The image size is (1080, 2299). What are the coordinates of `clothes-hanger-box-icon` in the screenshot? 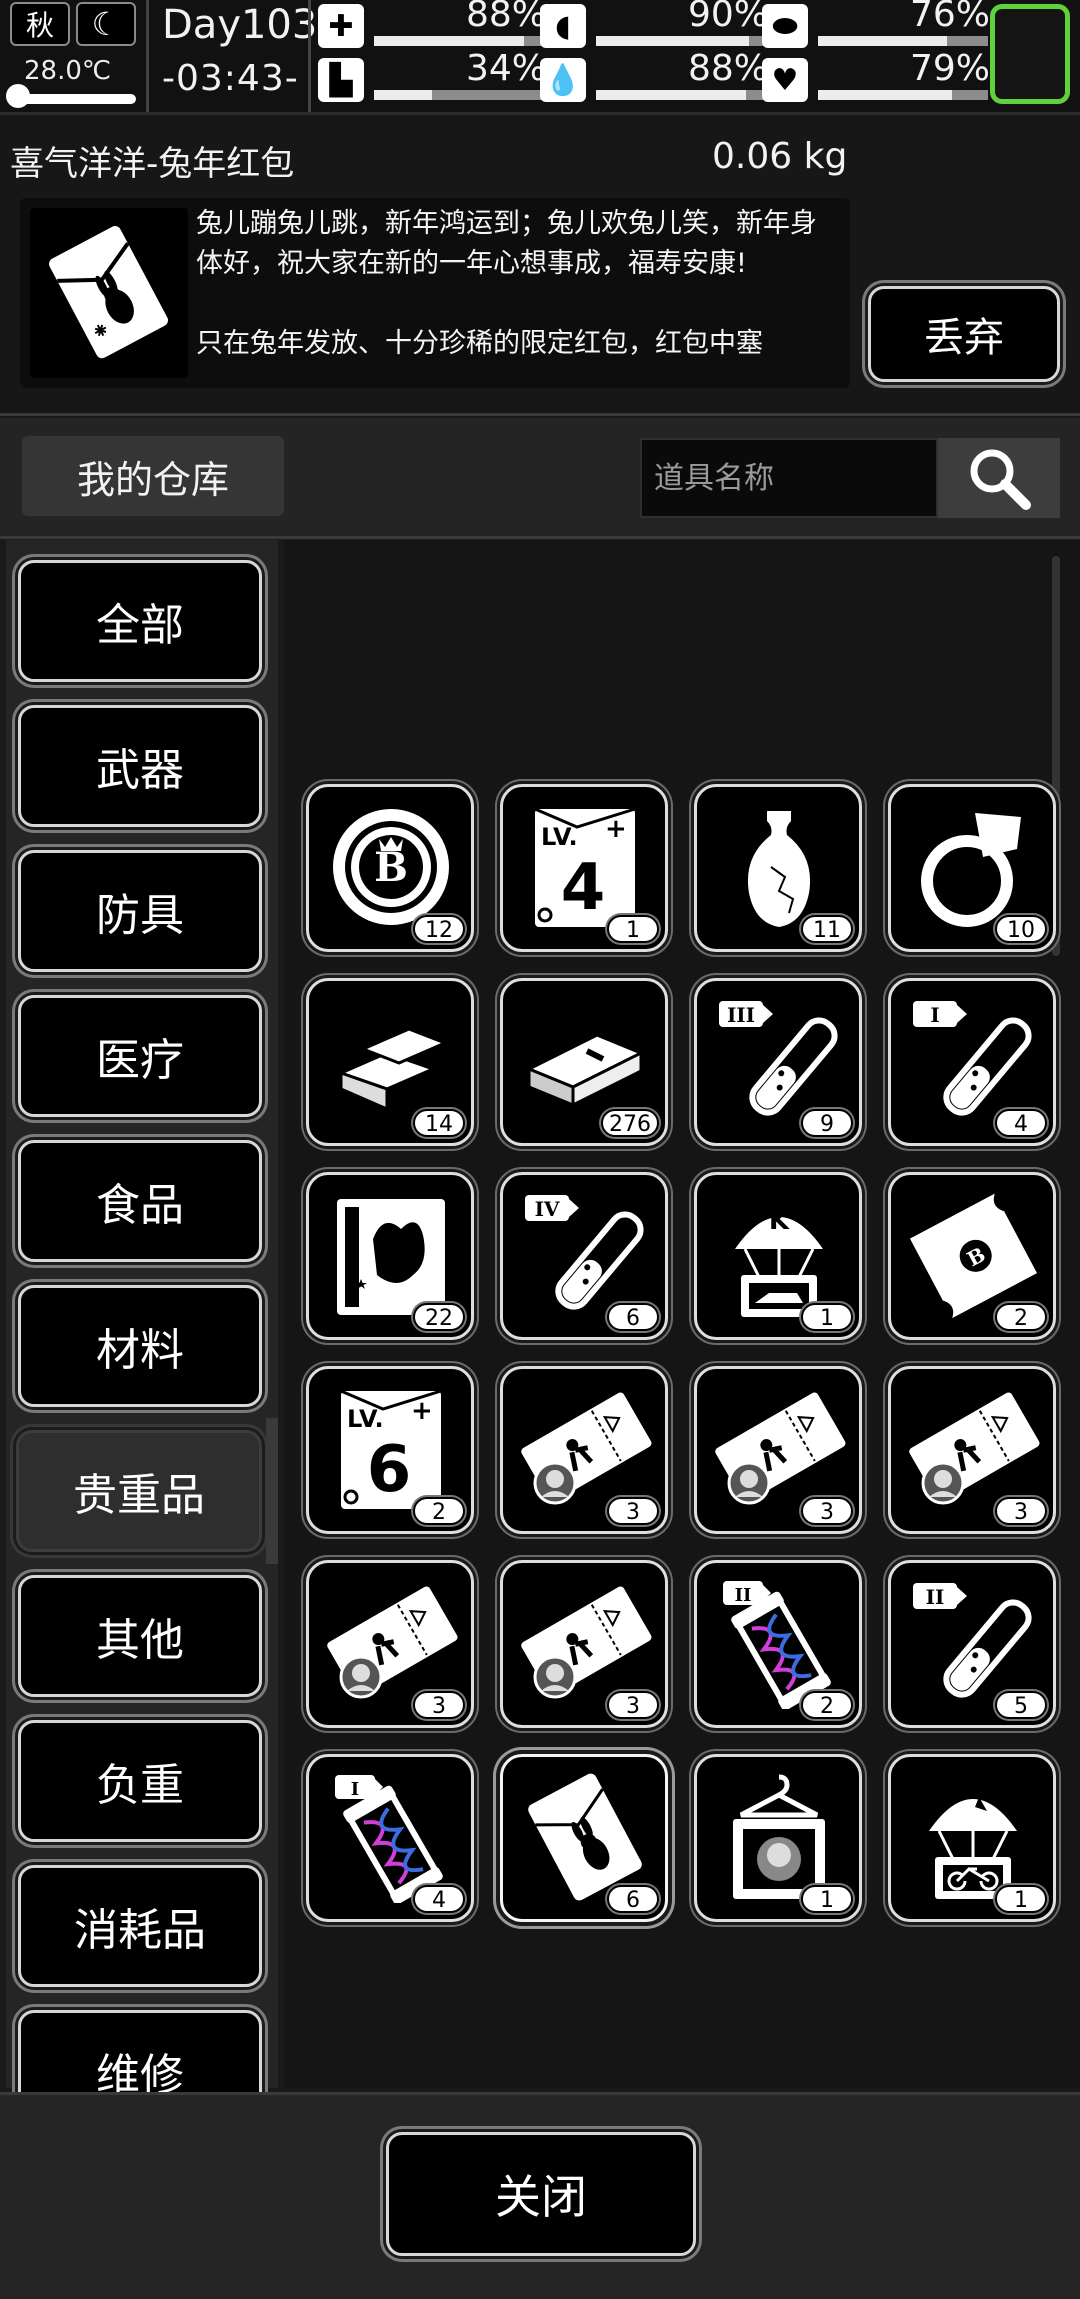 It's located at (779, 1836).